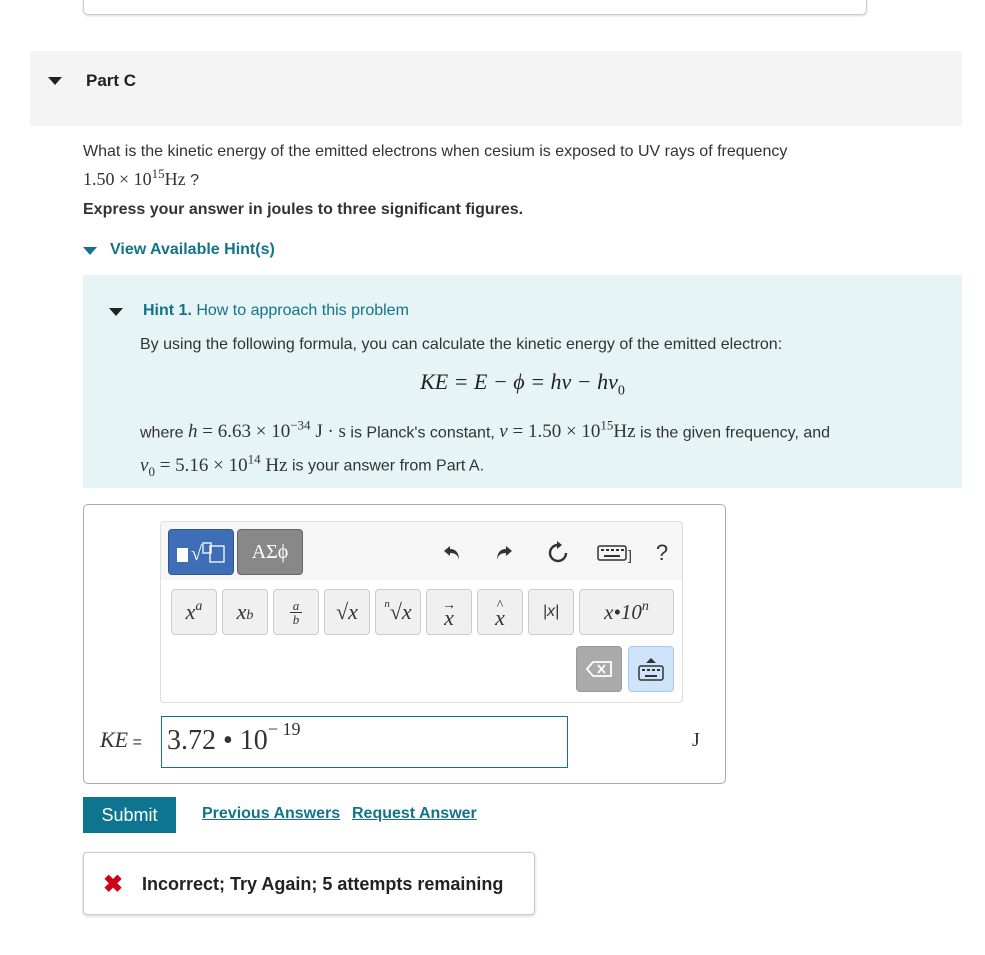 This screenshot has height=955, width=985. I want to click on scientific-notation-button: x•10 n, so click(626, 612).